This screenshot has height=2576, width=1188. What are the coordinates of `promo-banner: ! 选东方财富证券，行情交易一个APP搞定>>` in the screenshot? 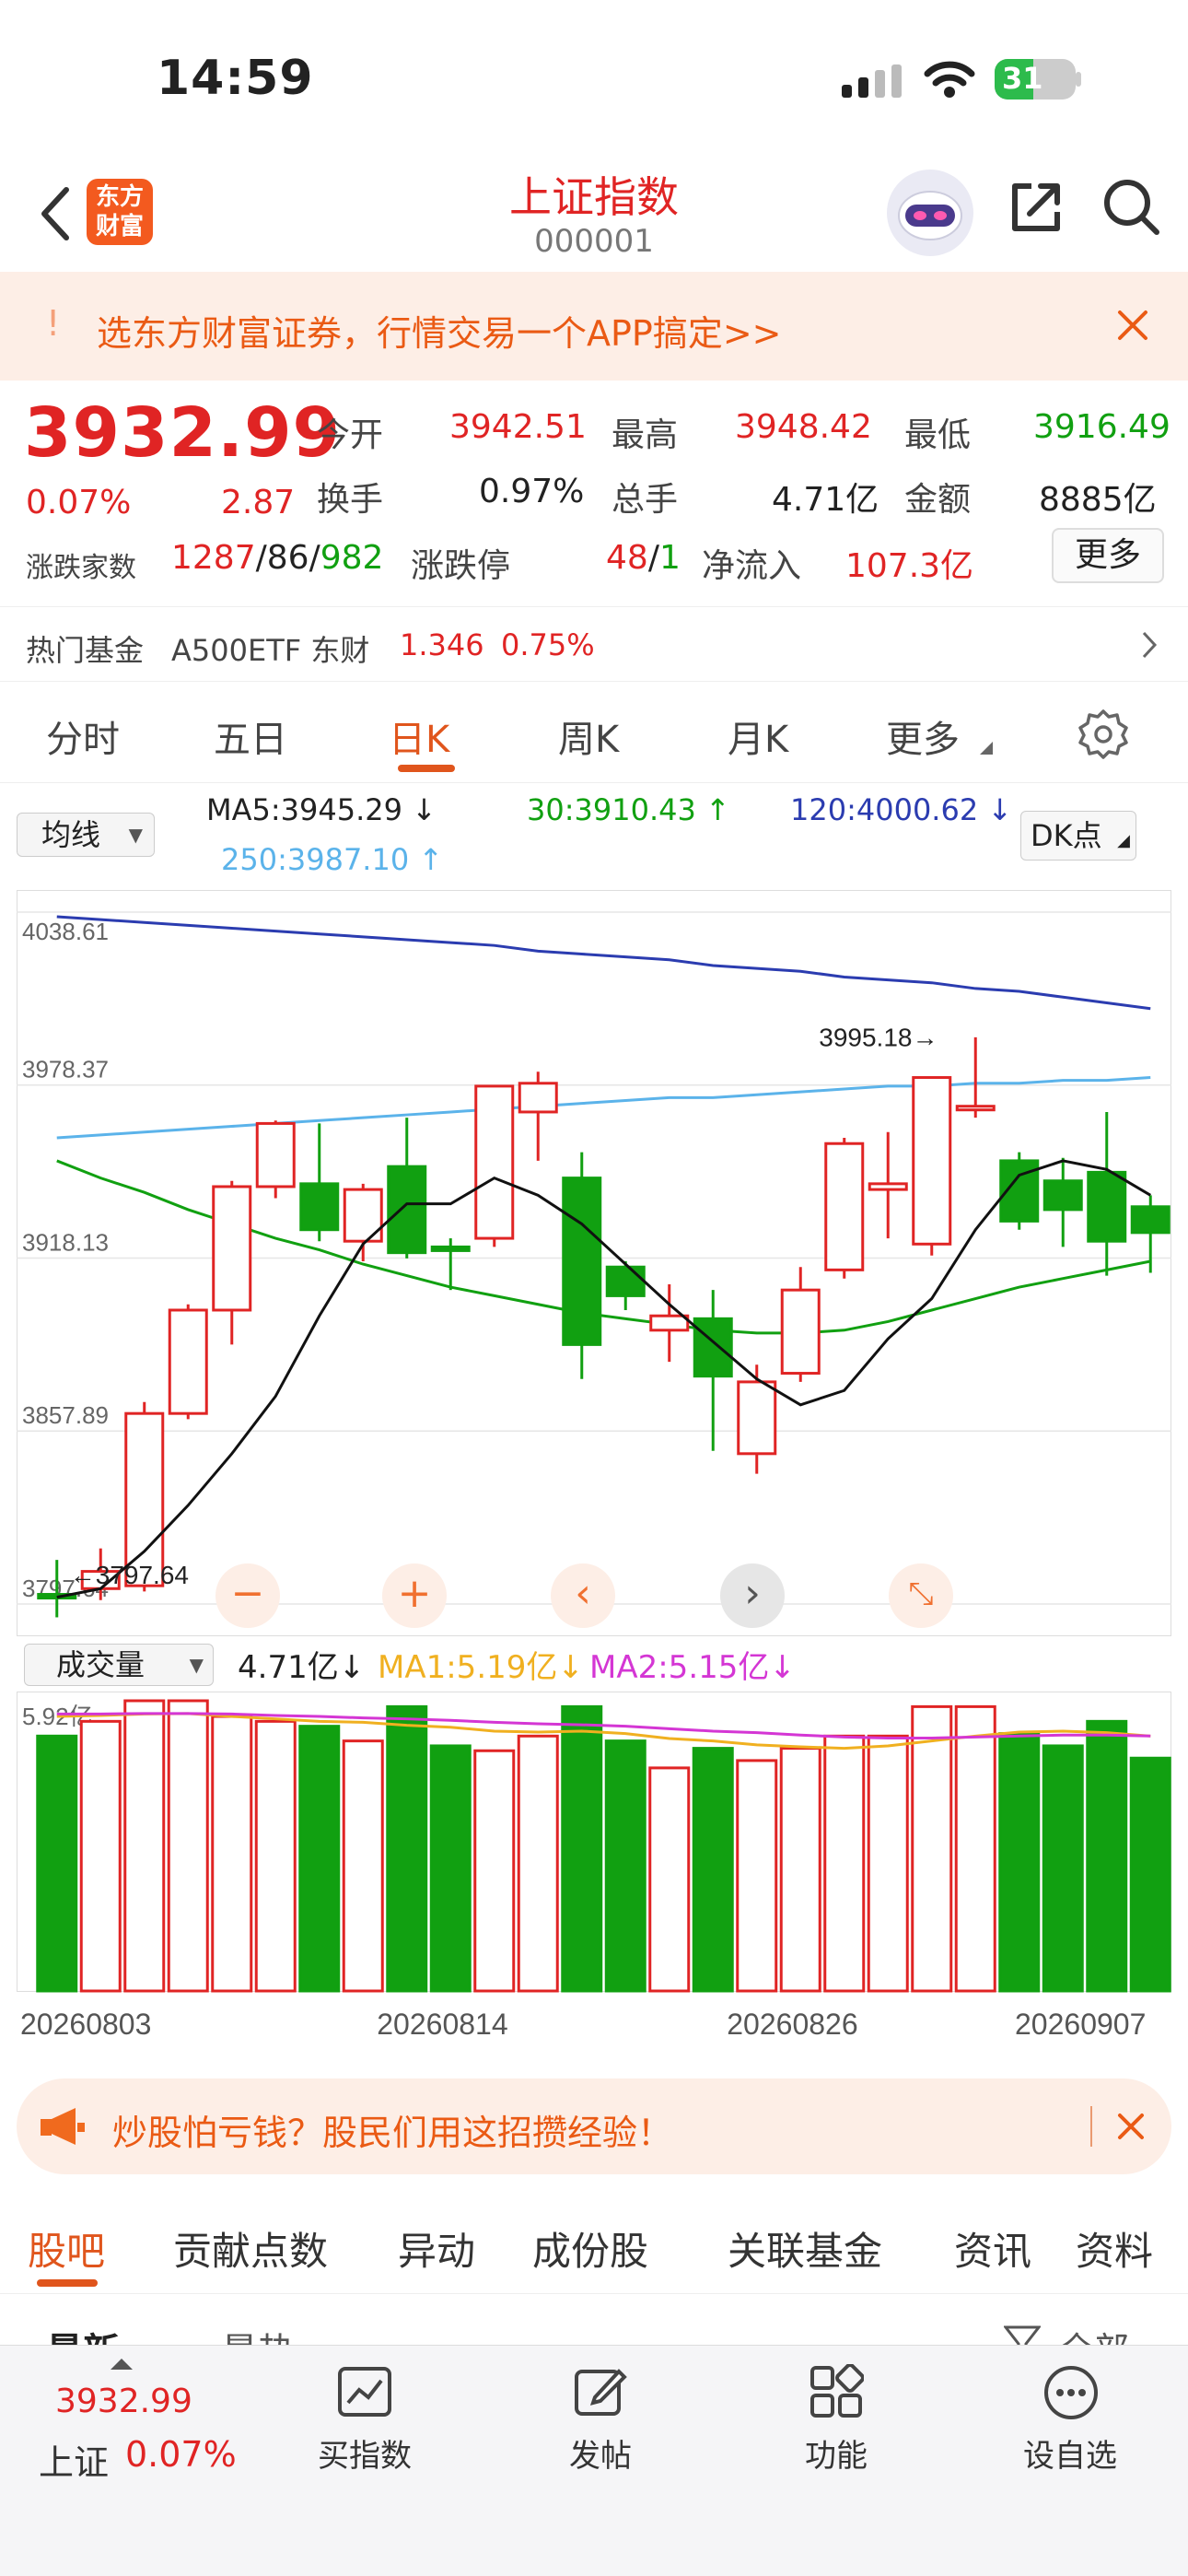 It's located at (594, 326).